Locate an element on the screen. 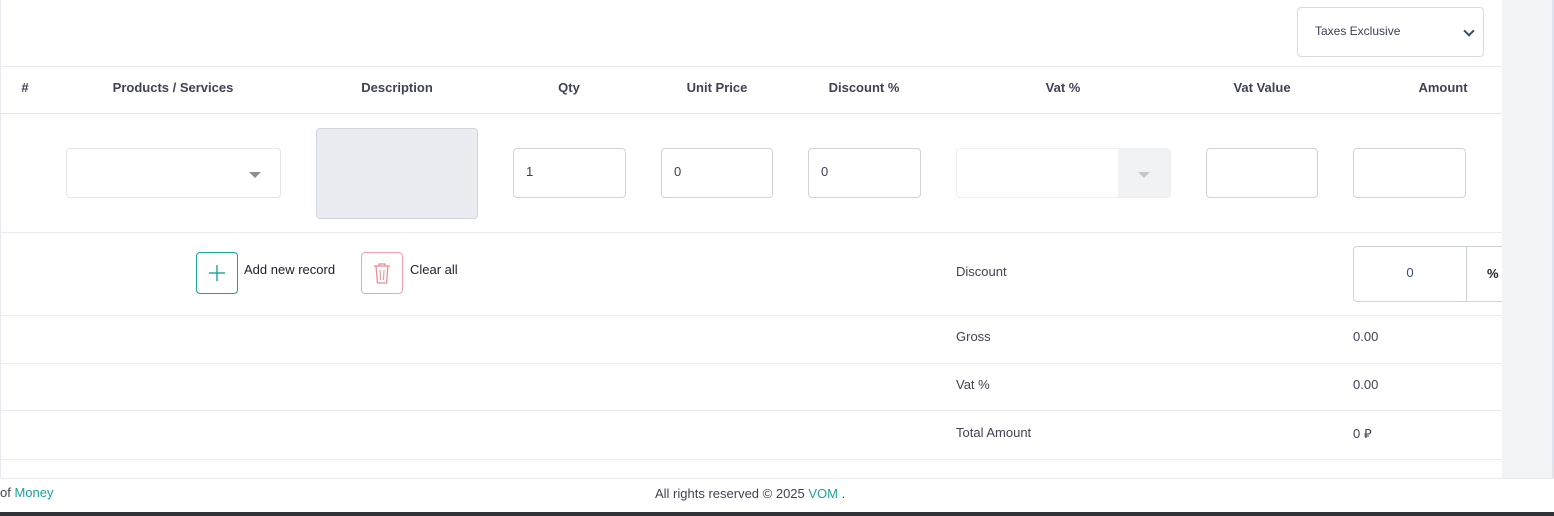 The width and height of the screenshot is (1554, 516). gross-value: 0.00 is located at coordinates (1366, 336).